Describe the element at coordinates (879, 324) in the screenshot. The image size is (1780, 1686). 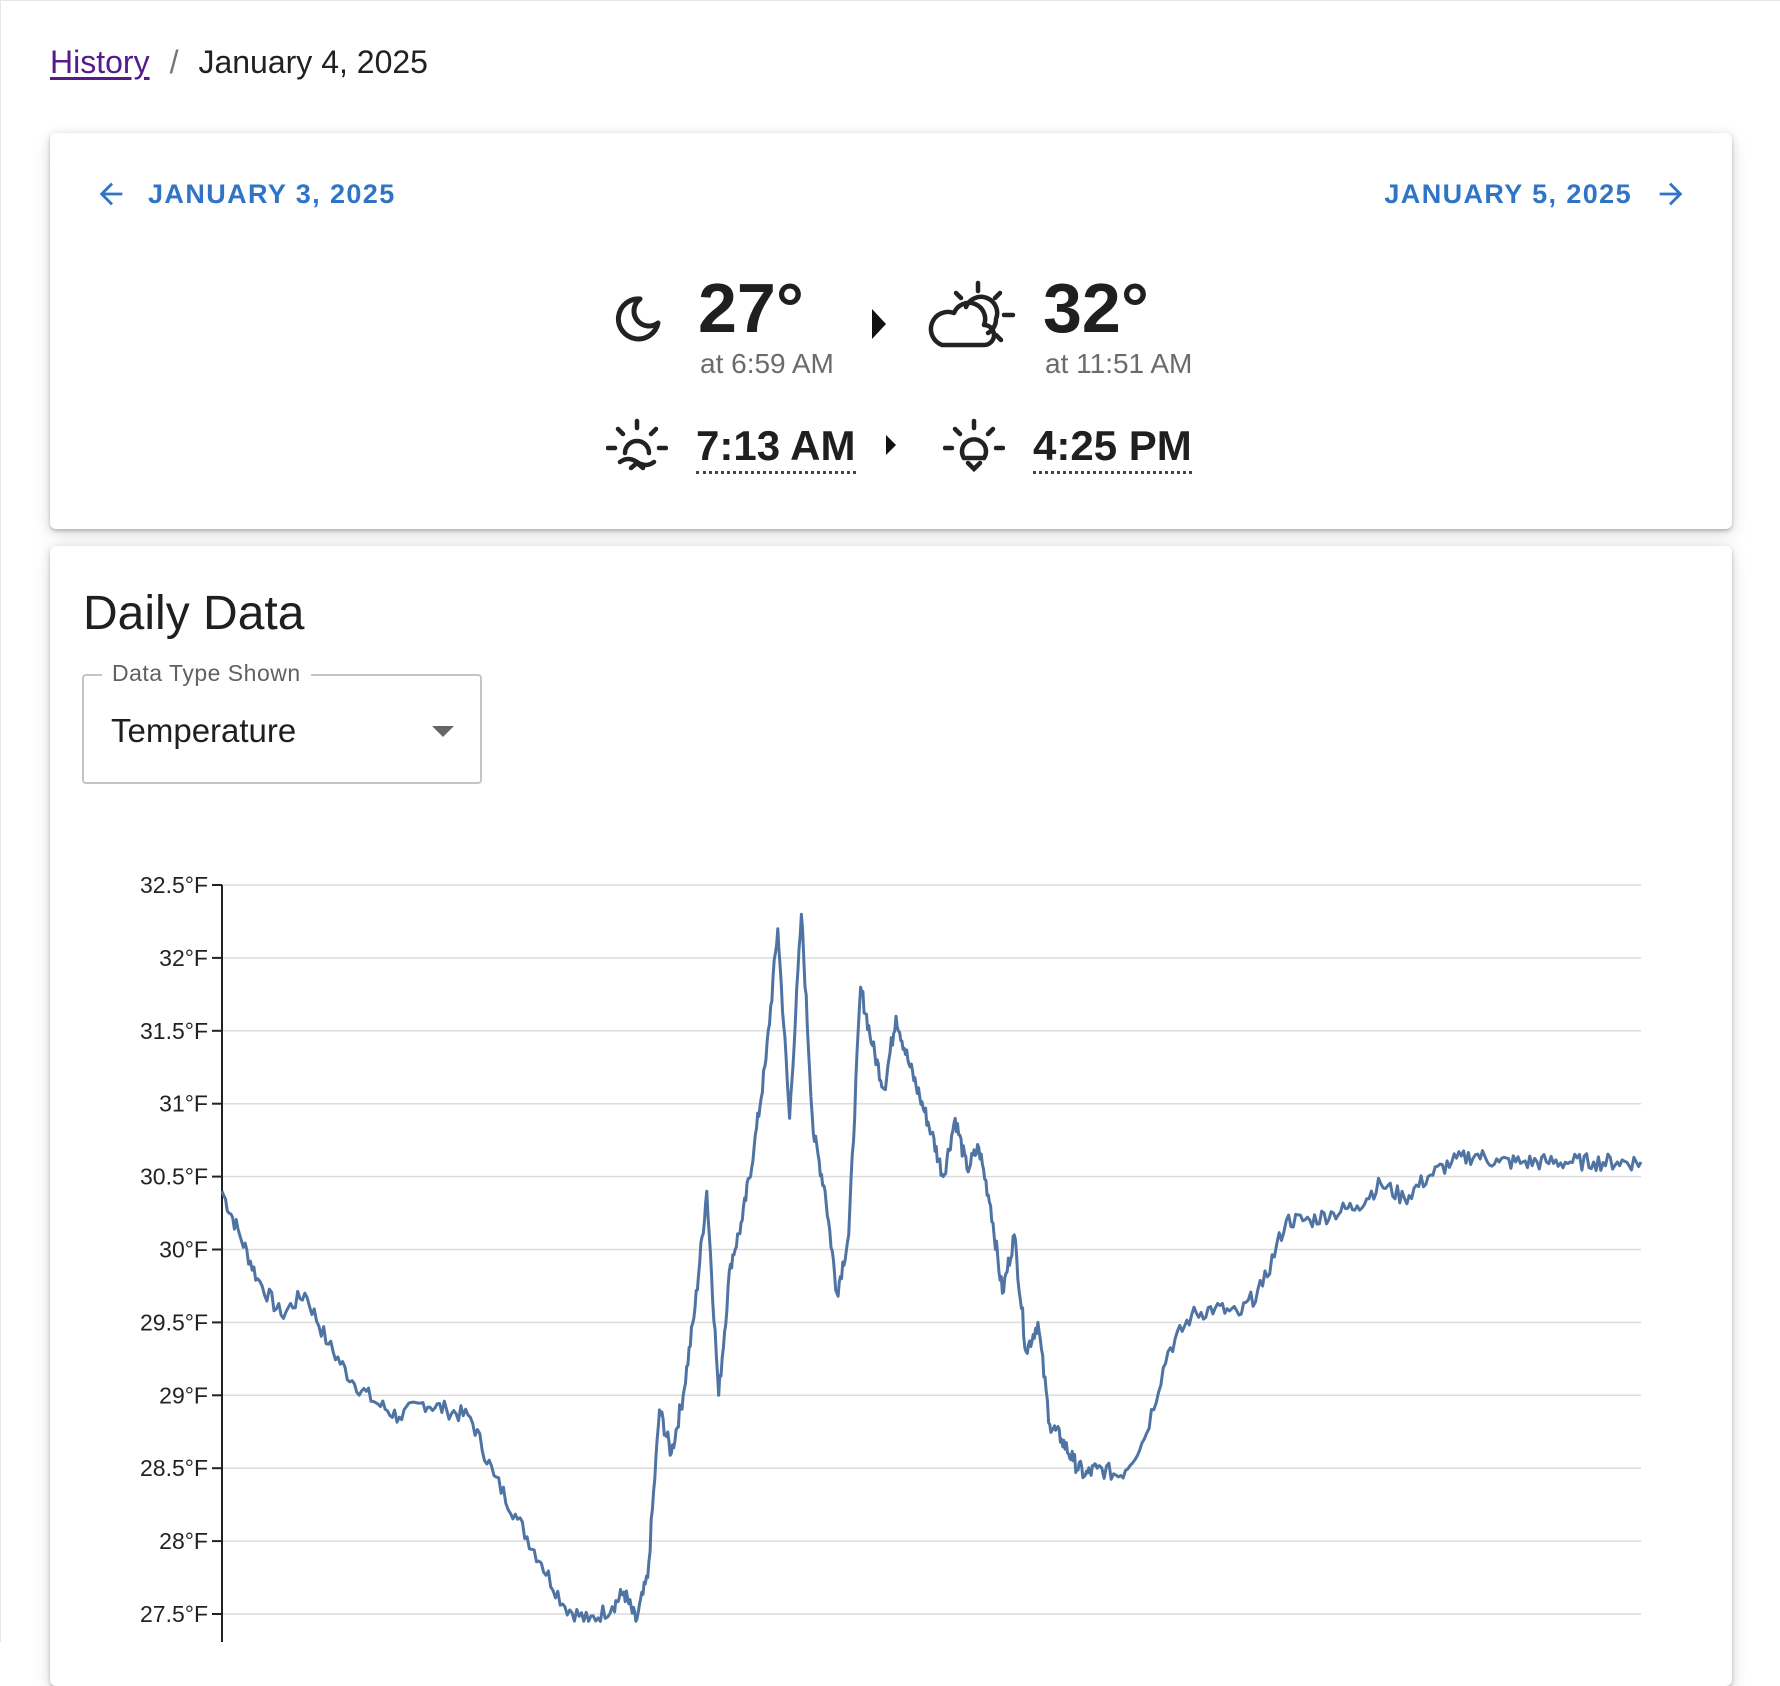
I see `triangle-right-icon` at that location.